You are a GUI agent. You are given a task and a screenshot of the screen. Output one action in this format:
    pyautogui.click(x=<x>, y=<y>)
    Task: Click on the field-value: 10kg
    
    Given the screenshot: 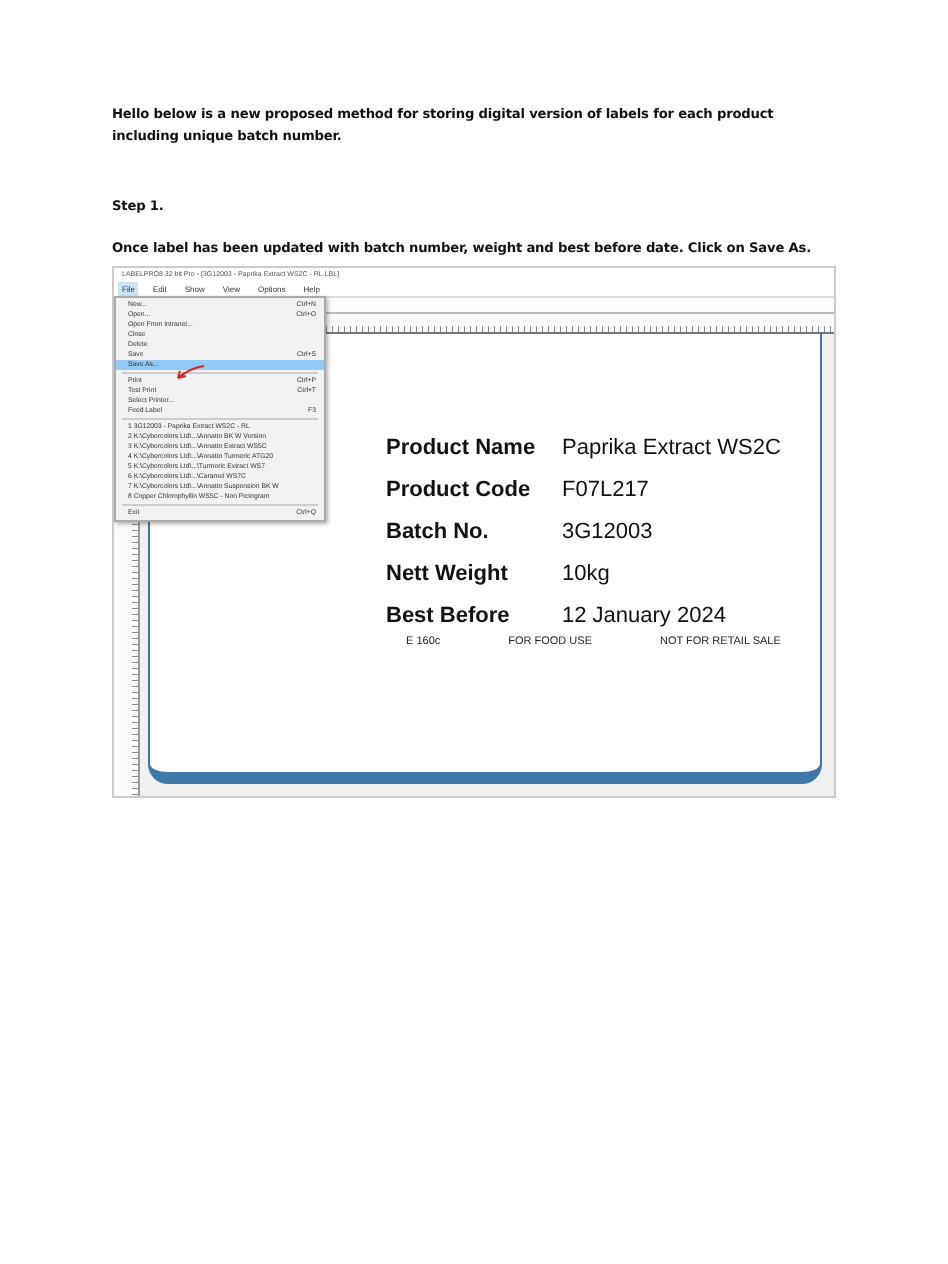 What is the action you would take?
    pyautogui.click(x=586, y=573)
    